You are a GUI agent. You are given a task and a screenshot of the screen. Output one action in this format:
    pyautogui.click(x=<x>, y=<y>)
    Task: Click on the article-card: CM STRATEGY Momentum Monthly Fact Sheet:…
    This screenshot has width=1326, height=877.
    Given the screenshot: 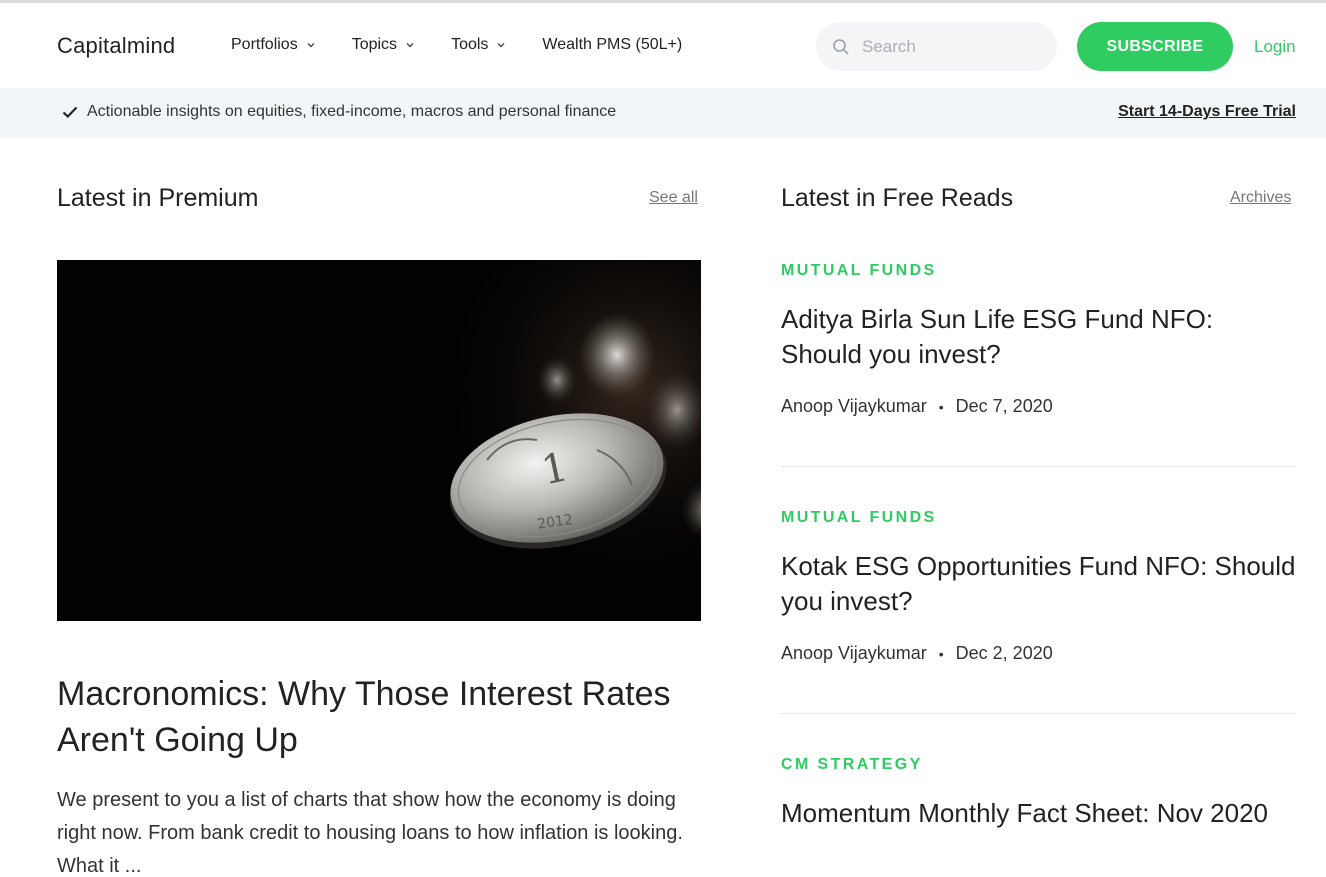 What is the action you would take?
    pyautogui.click(x=1038, y=793)
    